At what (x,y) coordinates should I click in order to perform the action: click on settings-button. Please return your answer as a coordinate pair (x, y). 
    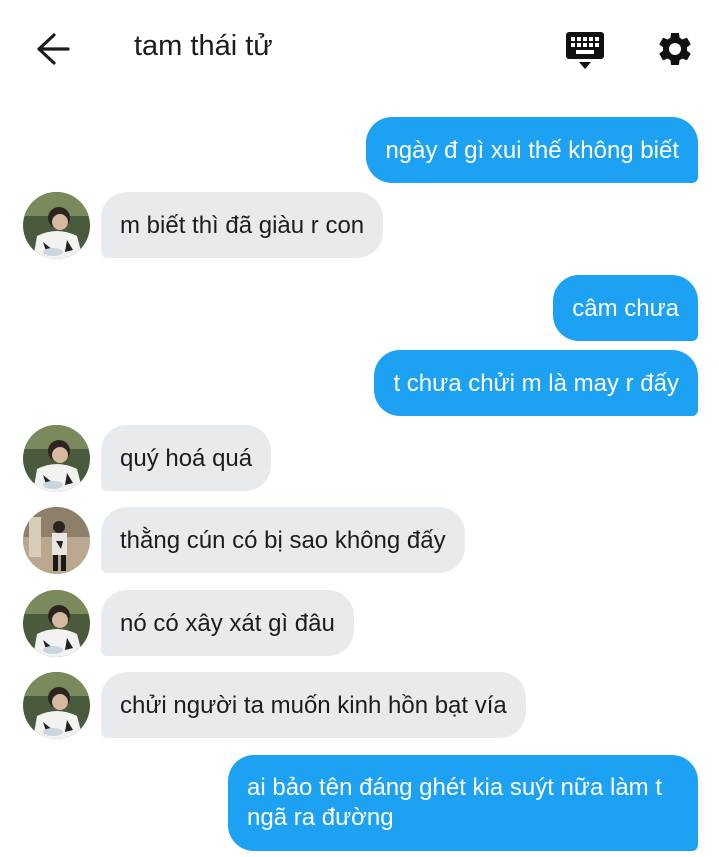
    Looking at the image, I should click on (675, 49).